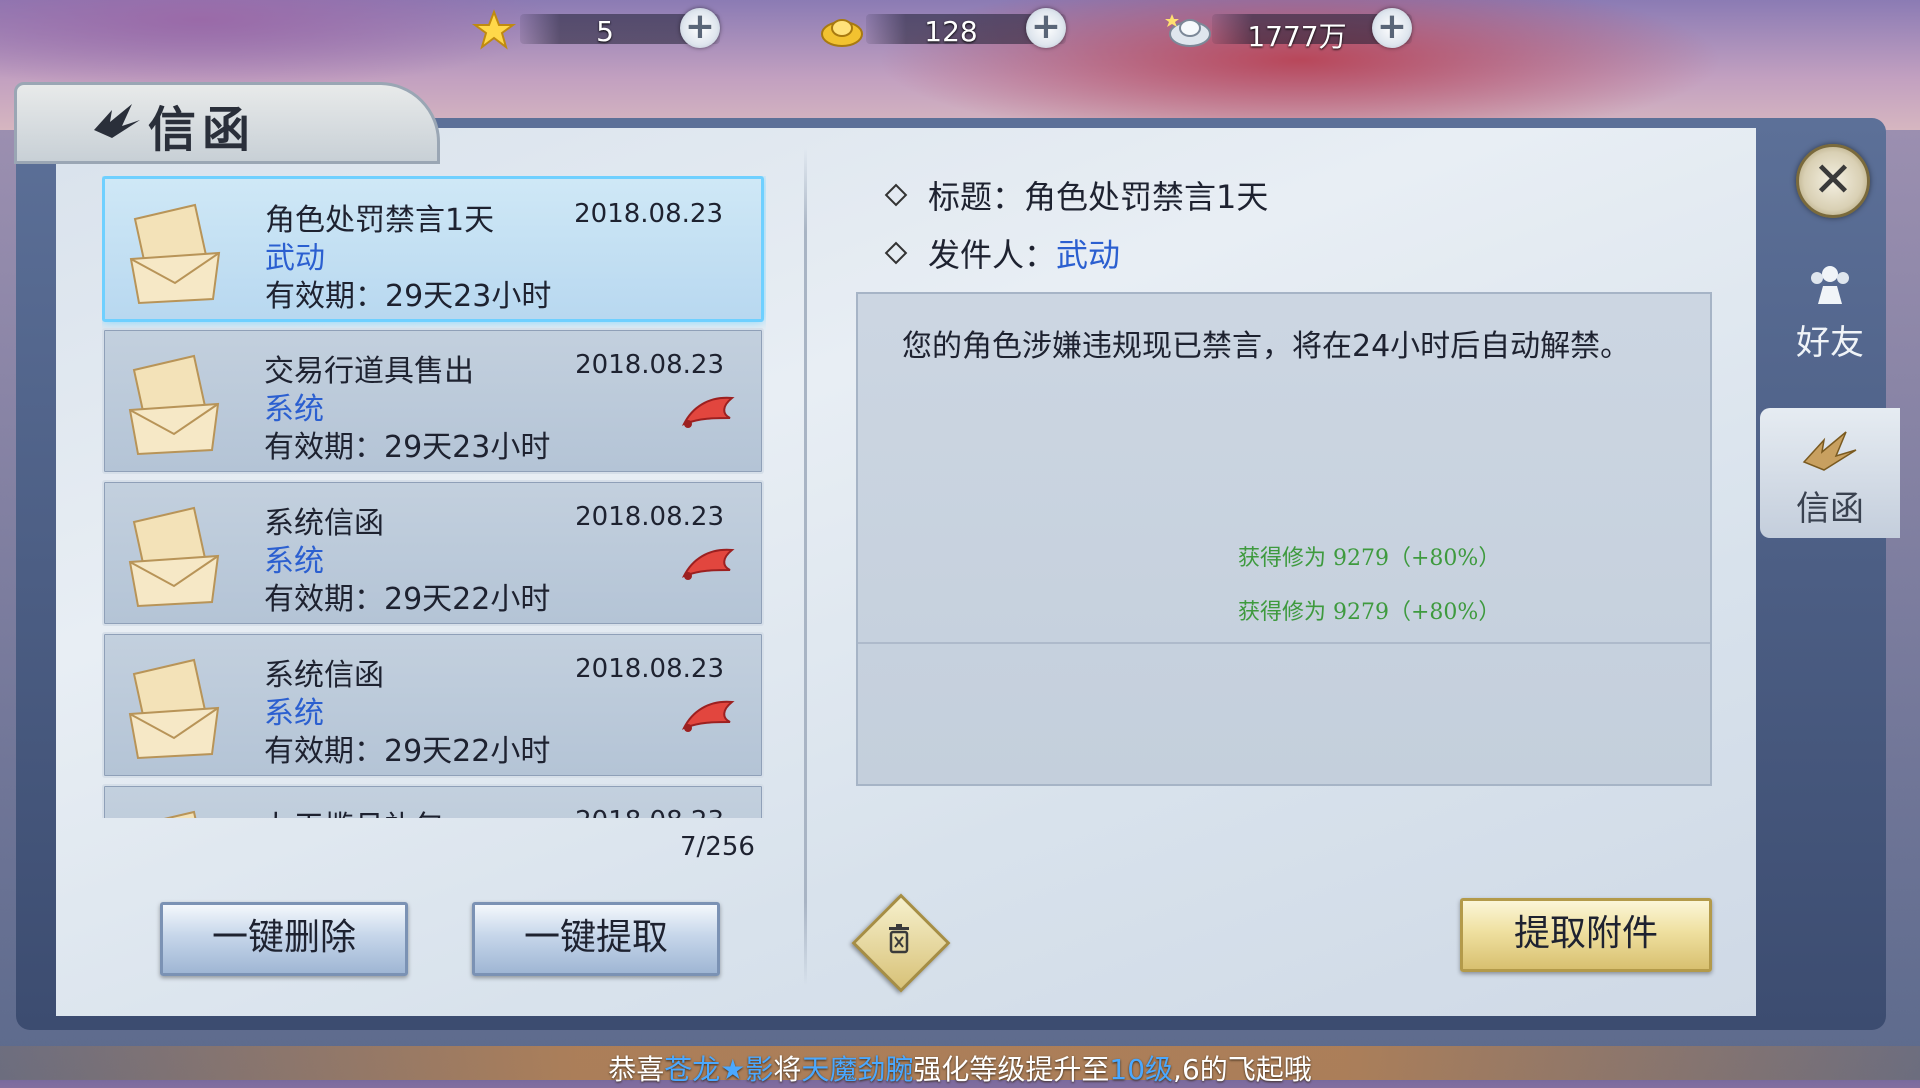  What do you see at coordinates (433, 801) in the screenshot?
I see `mail-item: 九天揽月礼包 2018.08.23` at bounding box center [433, 801].